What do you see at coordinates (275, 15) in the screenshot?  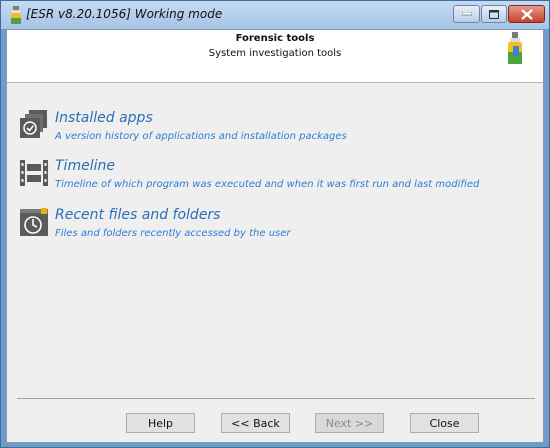 I see `title-bar: [ESR v8.20.1056] Working mode` at bounding box center [275, 15].